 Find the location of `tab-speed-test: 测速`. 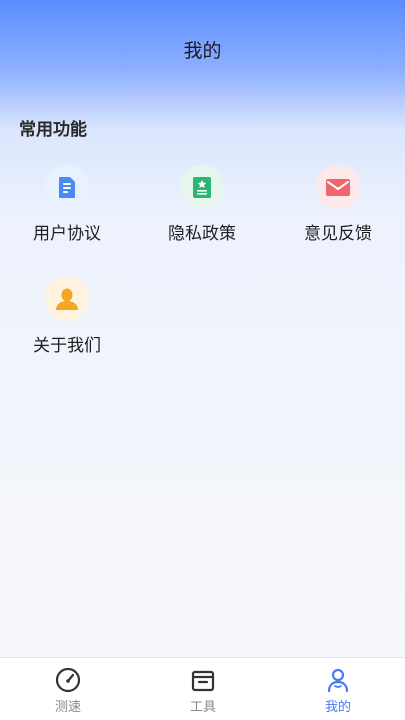

tab-speed-test: 测速 is located at coordinates (68, 690).